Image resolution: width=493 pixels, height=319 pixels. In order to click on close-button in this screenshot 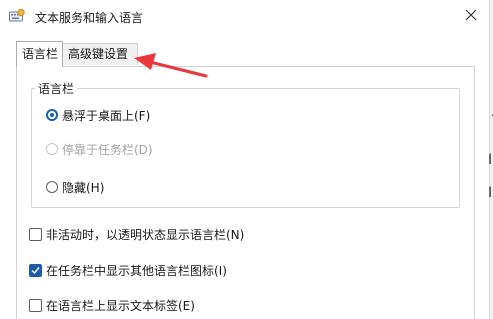, I will do `click(471, 16)`.